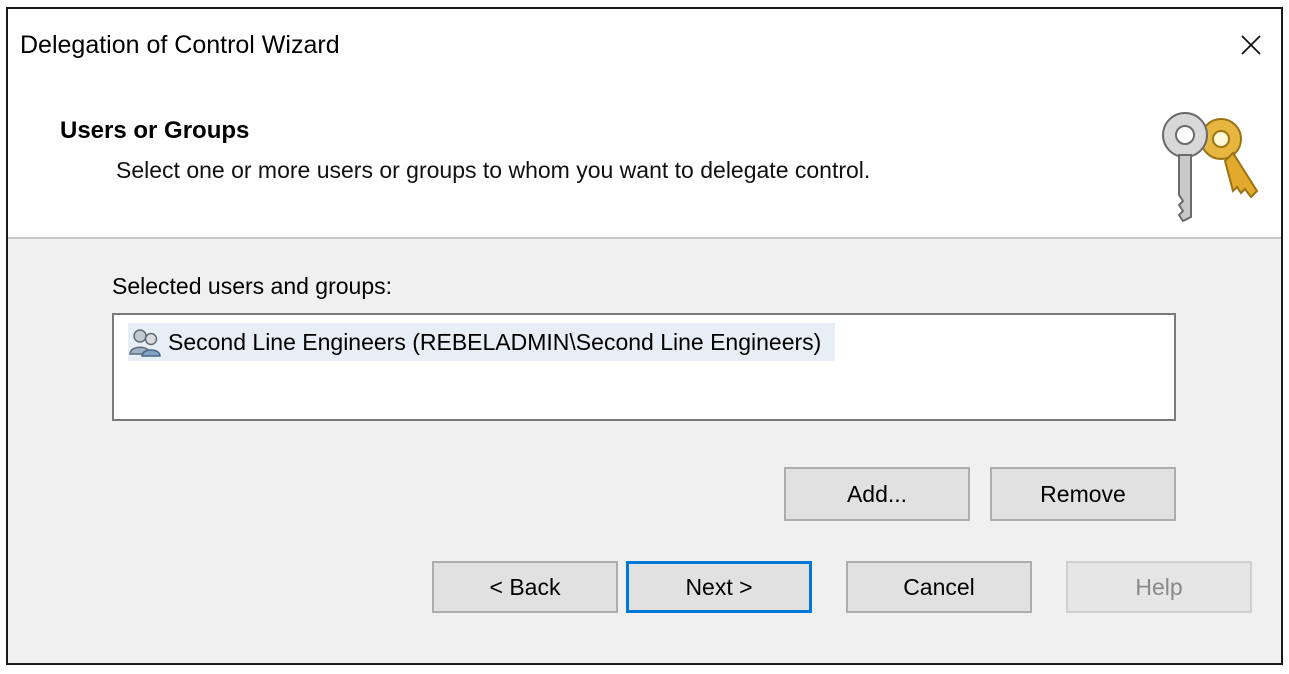 The image size is (1289, 674). What do you see at coordinates (939, 587) in the screenshot?
I see `cancel-button: Cancel` at bounding box center [939, 587].